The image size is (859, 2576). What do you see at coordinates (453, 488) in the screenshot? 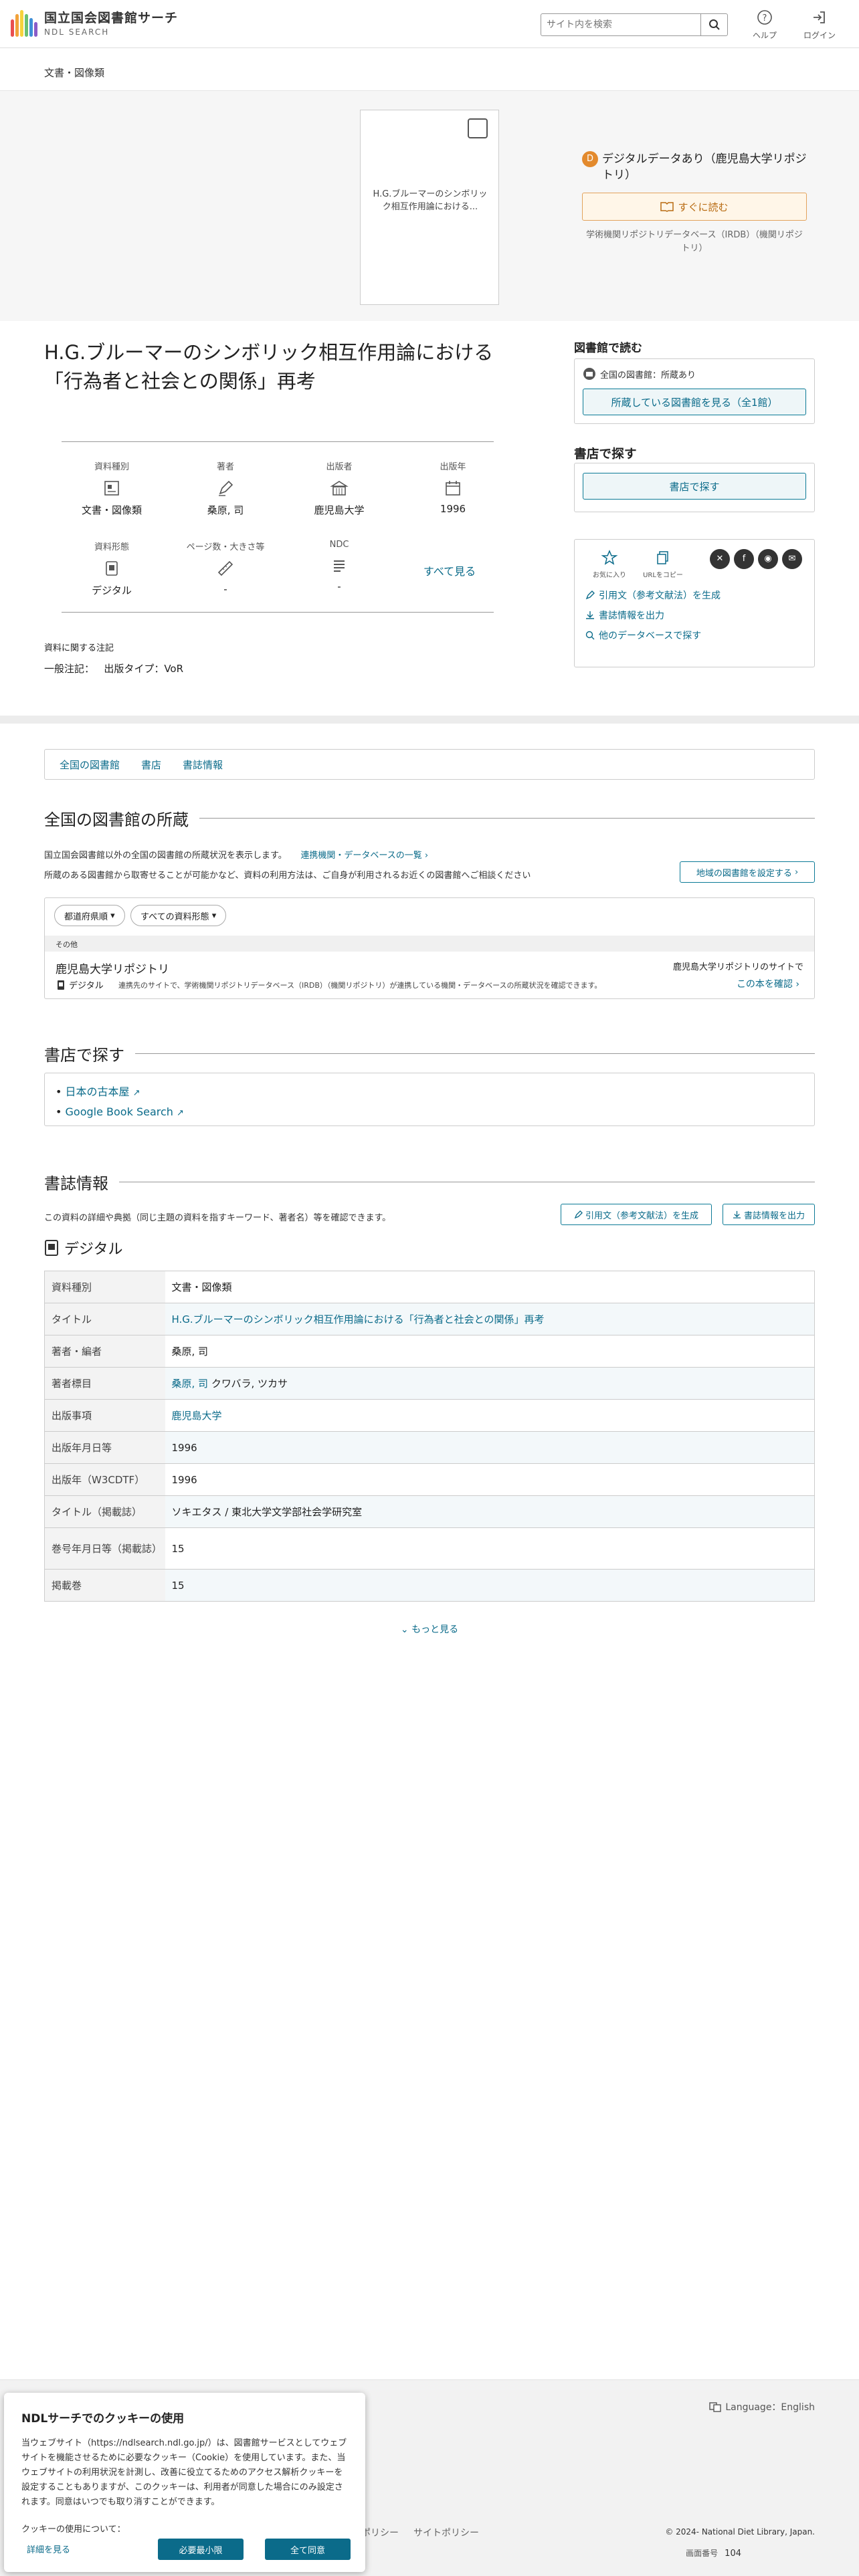
I see `calendar-icon` at bounding box center [453, 488].